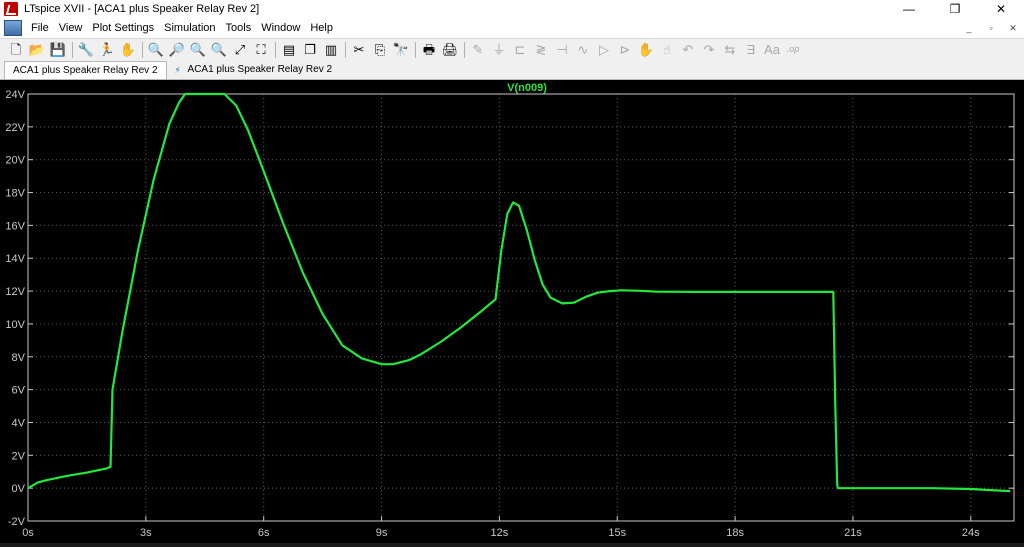  I want to click on y-tick-label: 16V, so click(15, 226).